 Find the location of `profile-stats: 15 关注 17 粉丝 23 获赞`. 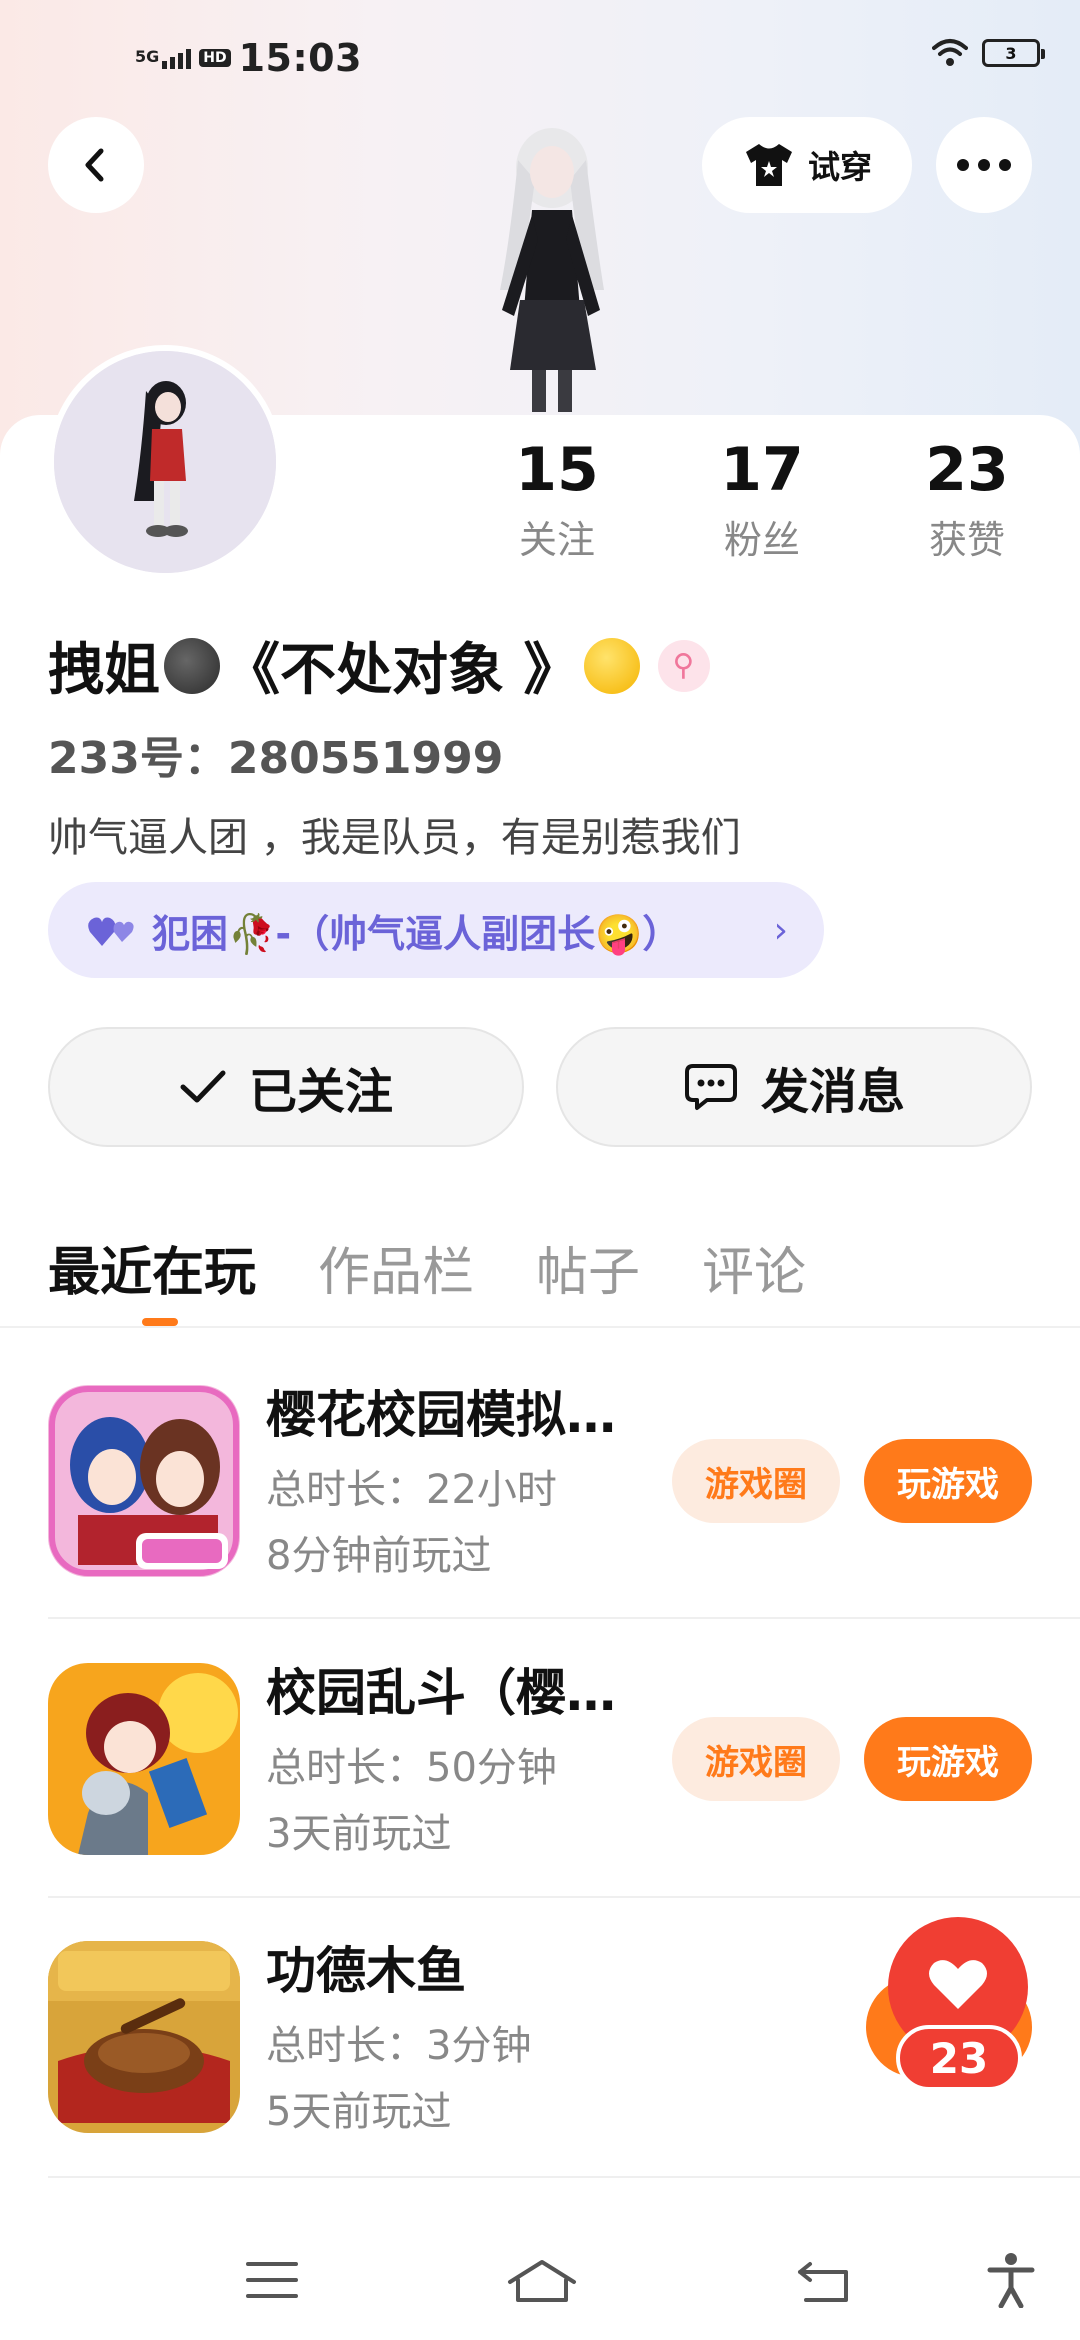

profile-stats: 15 关注 17 粉丝 23 获赞 is located at coordinates (540, 505).